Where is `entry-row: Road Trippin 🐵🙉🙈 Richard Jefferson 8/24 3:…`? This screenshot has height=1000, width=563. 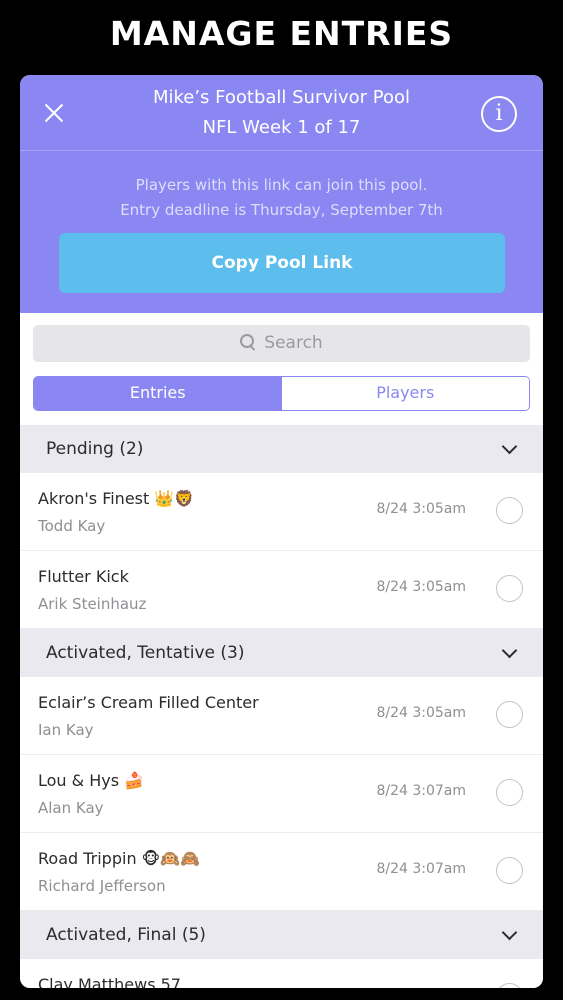
entry-row: Road Trippin 🐵🙉🙈 Richard Jefferson 8/24 3:… is located at coordinates (281, 872).